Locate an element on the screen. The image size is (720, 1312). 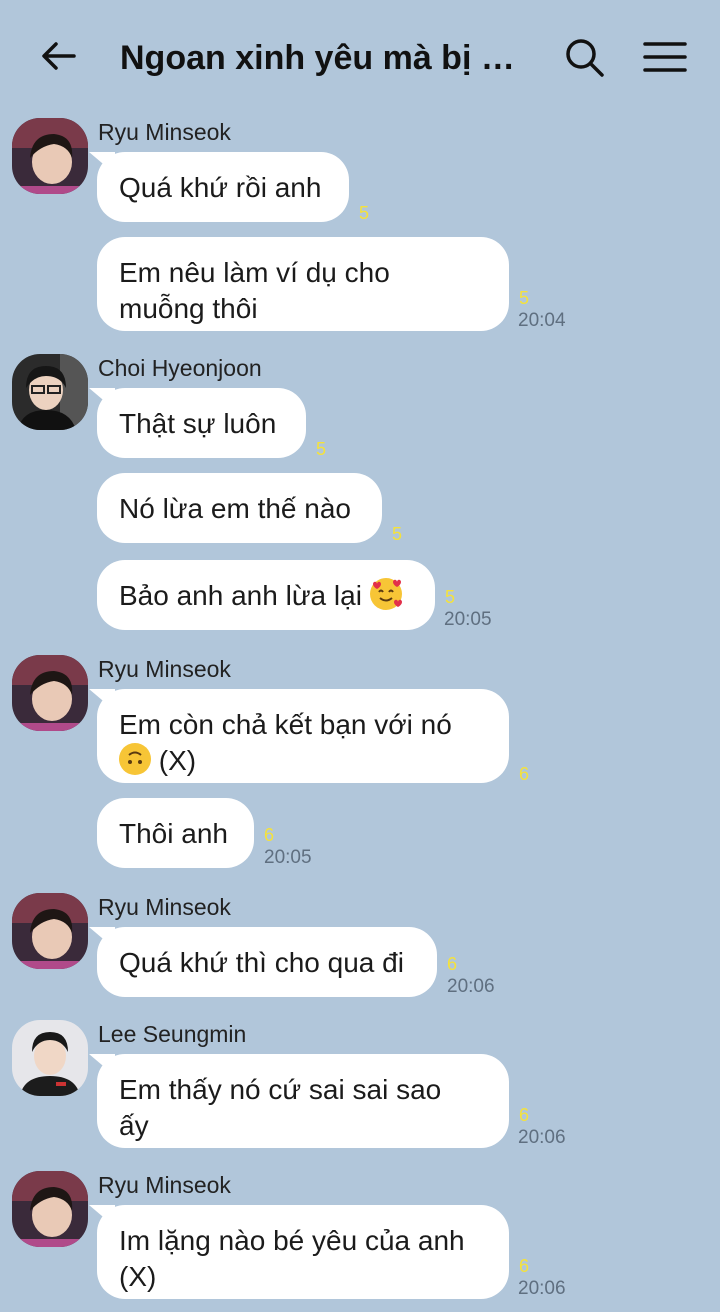
message-text-line: Em còn chả kết bạn với nó is located at coordinates (285, 724).